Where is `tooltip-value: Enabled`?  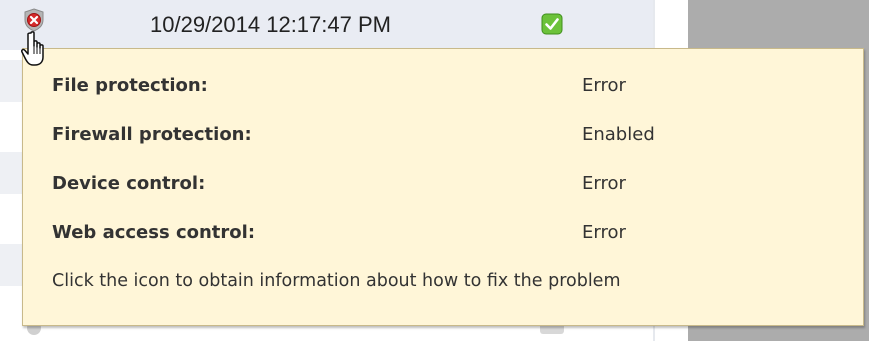
tooltip-value: Enabled is located at coordinates (618, 134).